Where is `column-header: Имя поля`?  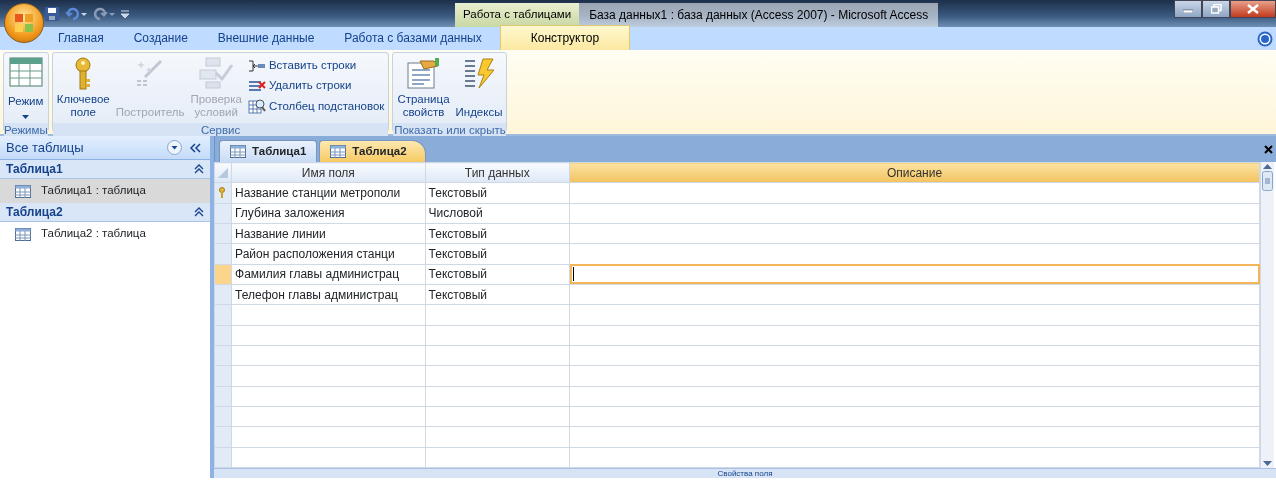 column-header: Имя поля is located at coordinates (328, 172).